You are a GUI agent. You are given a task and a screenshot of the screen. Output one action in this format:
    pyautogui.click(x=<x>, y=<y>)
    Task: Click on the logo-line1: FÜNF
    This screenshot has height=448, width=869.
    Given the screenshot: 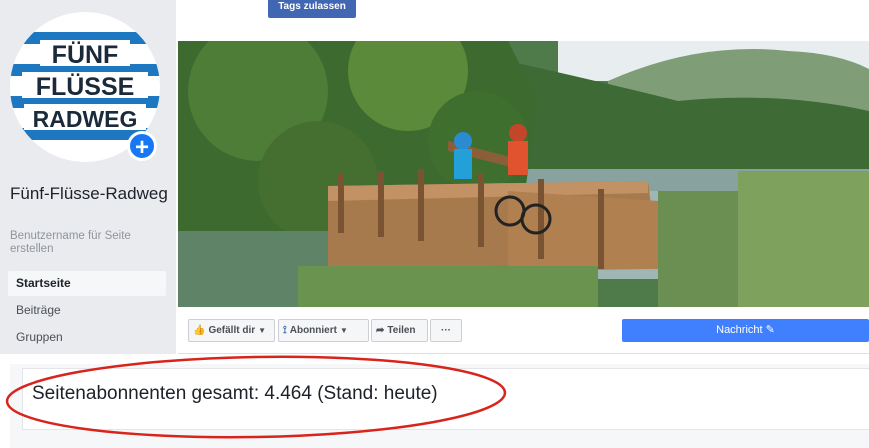 What is the action you would take?
    pyautogui.click(x=85, y=54)
    